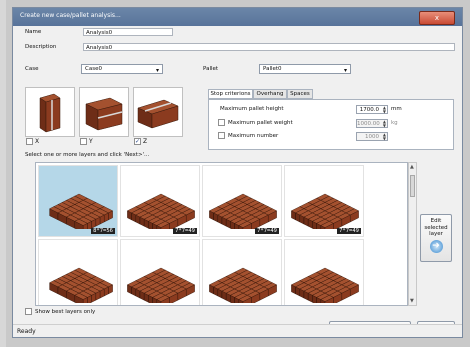  I want to click on max-height-input: 1700.0 ▲ ▼, so click(372, 109).